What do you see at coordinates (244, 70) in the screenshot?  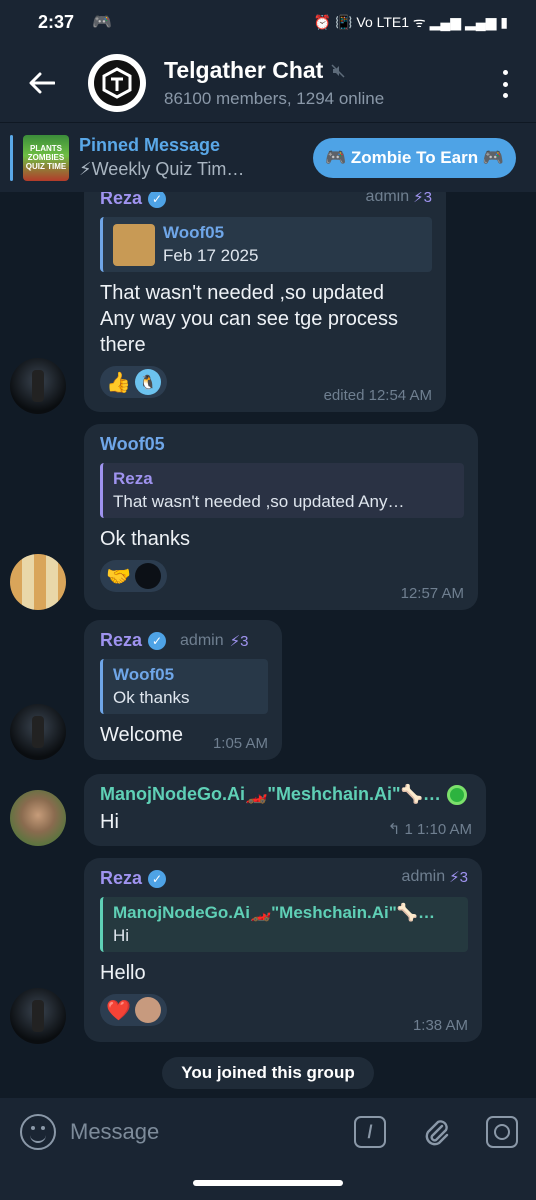 I see `chat-title-text: Telgather Chat` at bounding box center [244, 70].